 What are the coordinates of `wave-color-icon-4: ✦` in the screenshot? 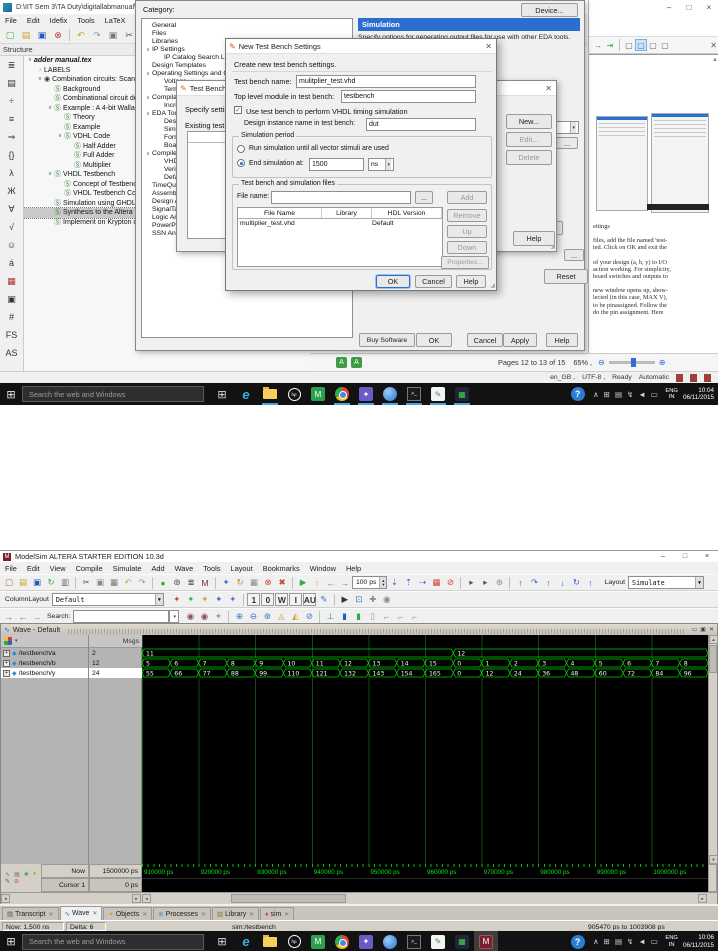 It's located at (218, 599).